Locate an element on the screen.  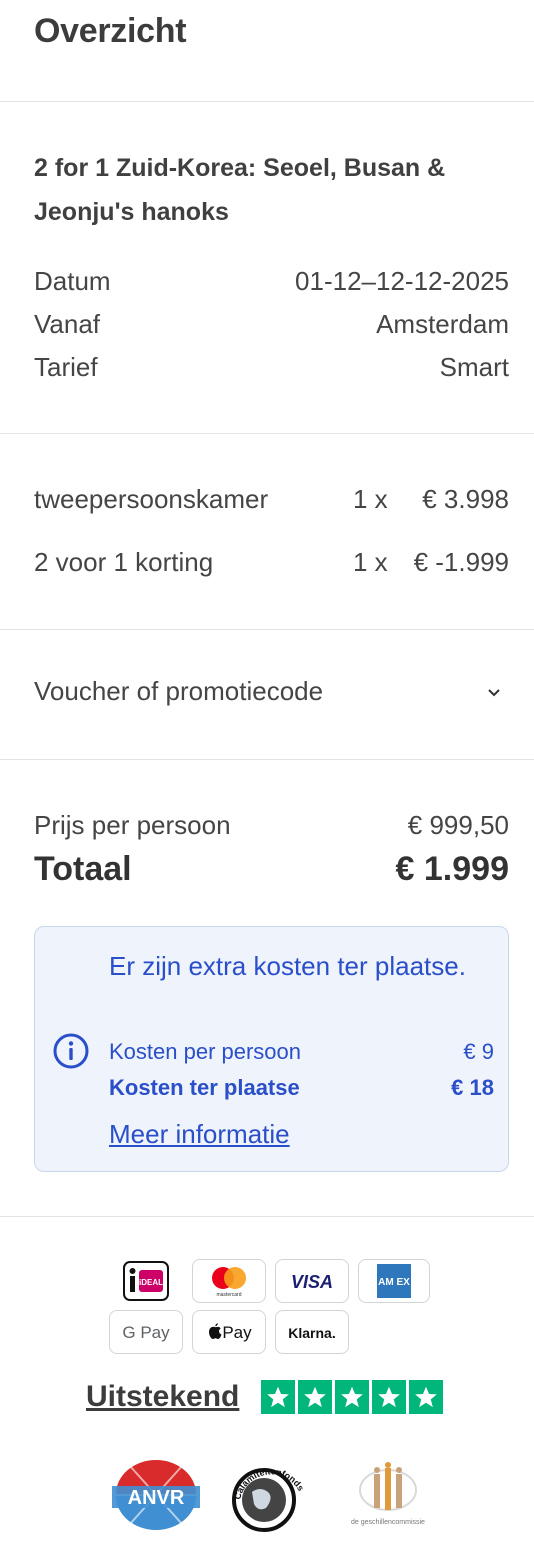
price-per-person-row: Prijs per persoon € 999,50 is located at coordinates (271, 825).